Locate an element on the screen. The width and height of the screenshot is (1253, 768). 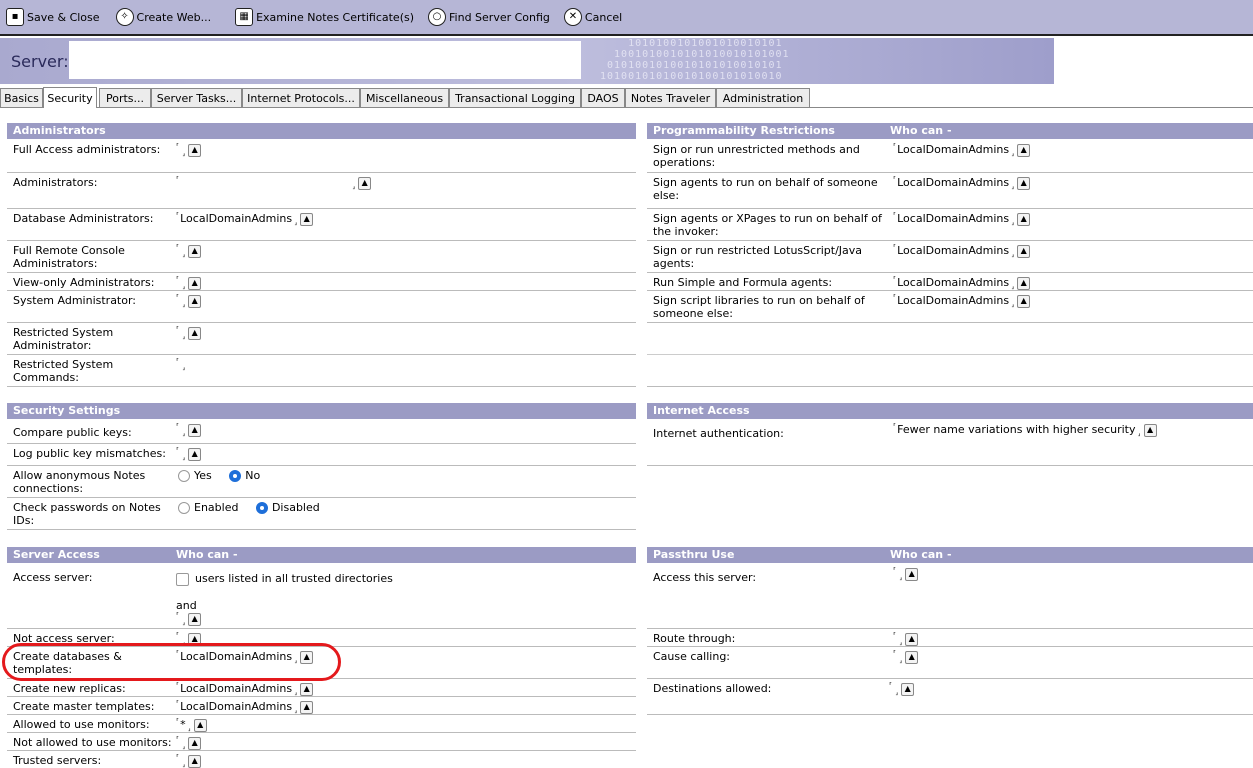
create-master-templates-field: ⸢LocalDomainAdmins ⸥ ▲ is located at coordinates (245, 707).